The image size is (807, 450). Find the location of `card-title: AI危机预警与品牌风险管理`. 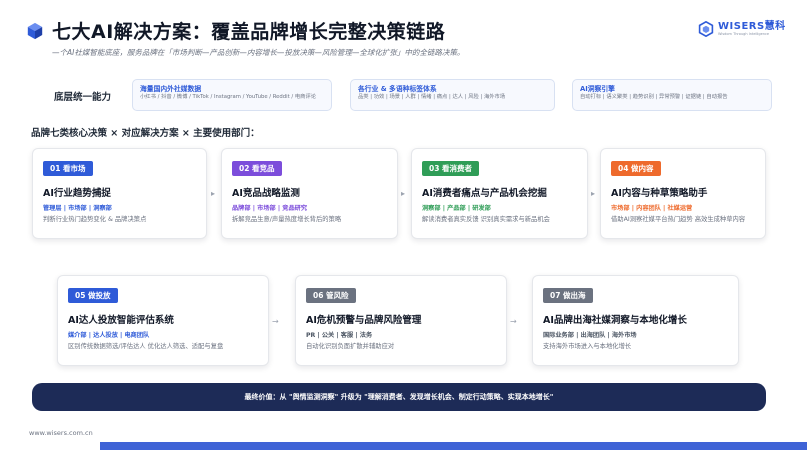

card-title: AI危机预警与品牌风险管理 is located at coordinates (364, 320).